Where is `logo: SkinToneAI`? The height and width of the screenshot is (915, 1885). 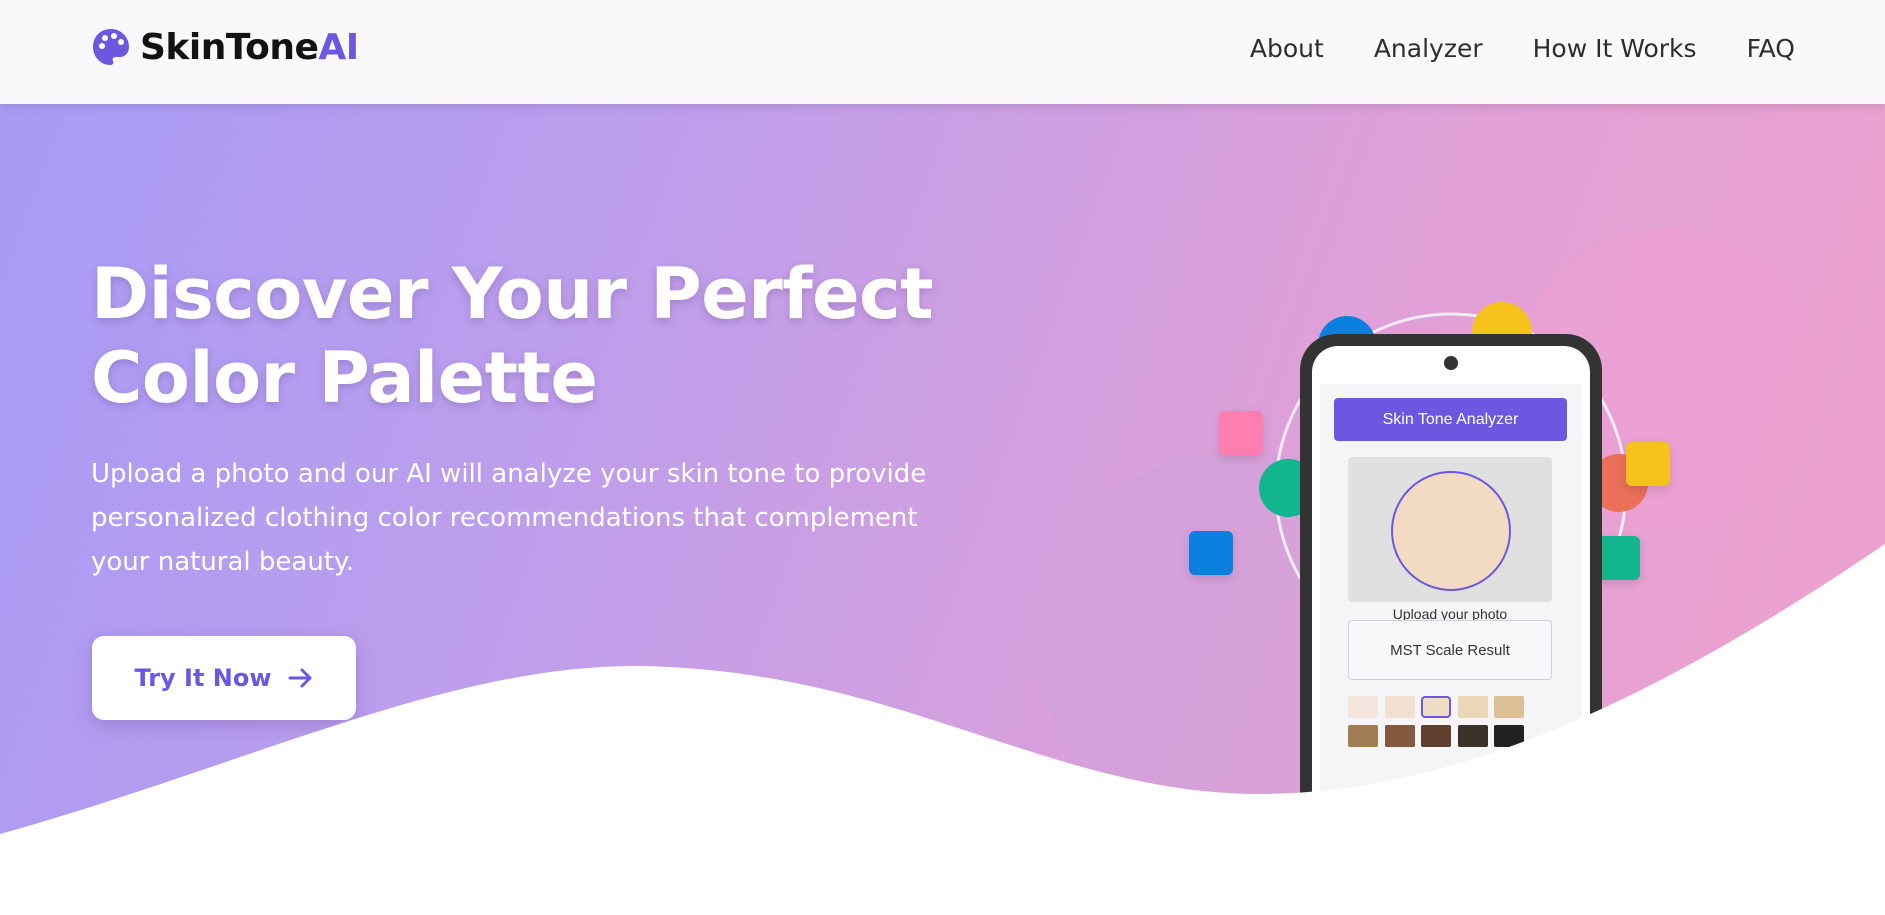 logo: SkinToneAI is located at coordinates (224, 47).